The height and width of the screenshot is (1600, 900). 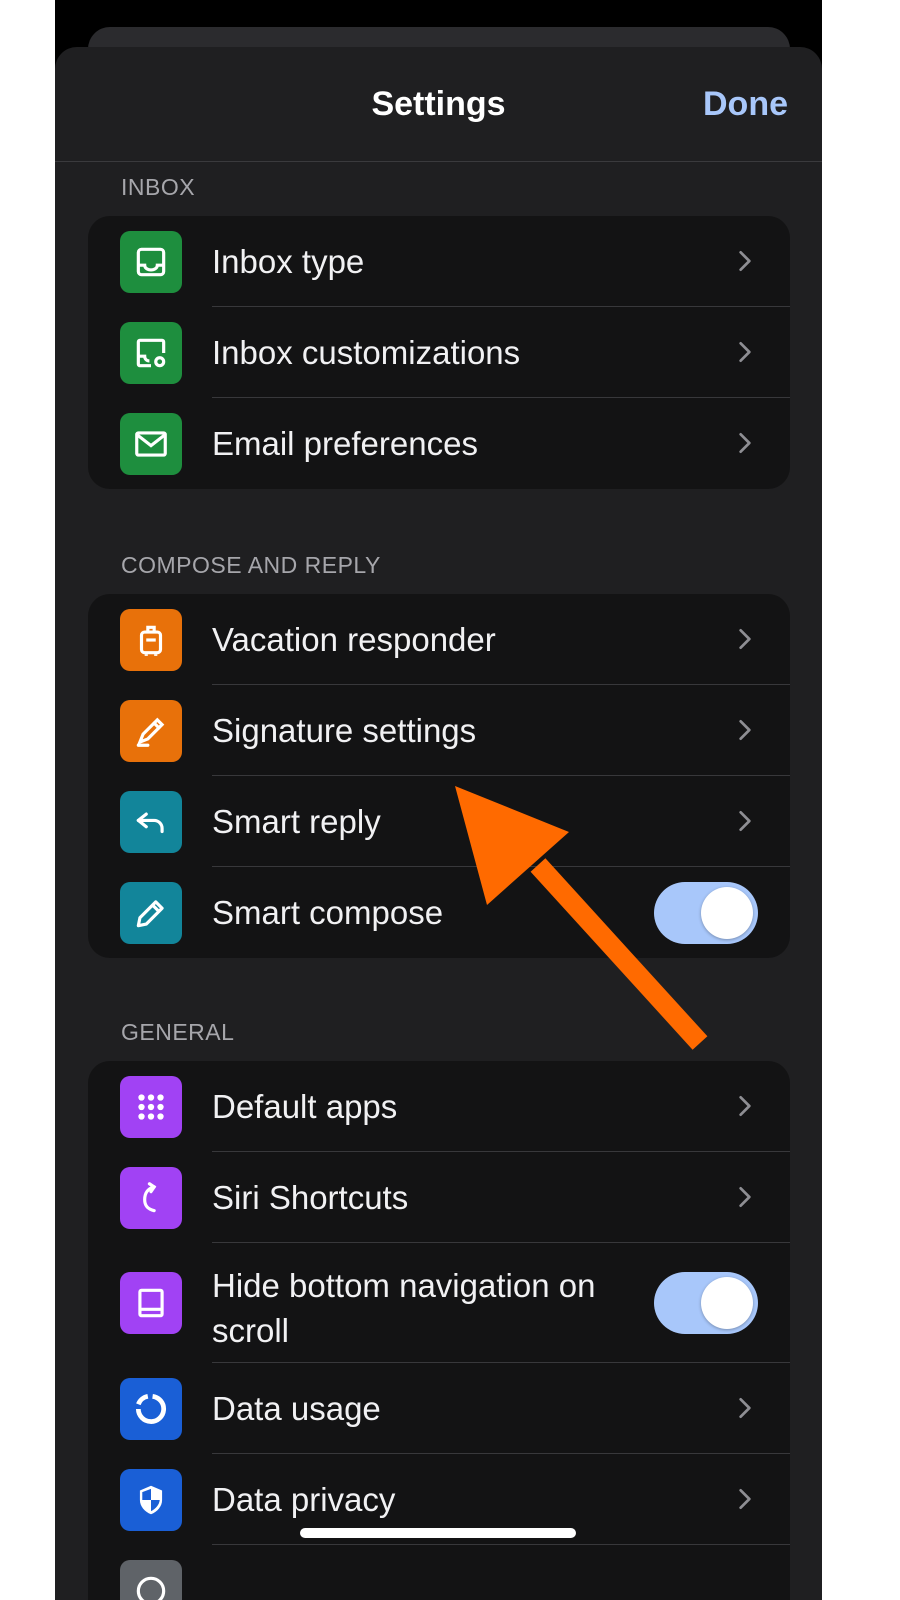 What do you see at coordinates (354, 639) in the screenshot?
I see `row-label: Vacation responder` at bounding box center [354, 639].